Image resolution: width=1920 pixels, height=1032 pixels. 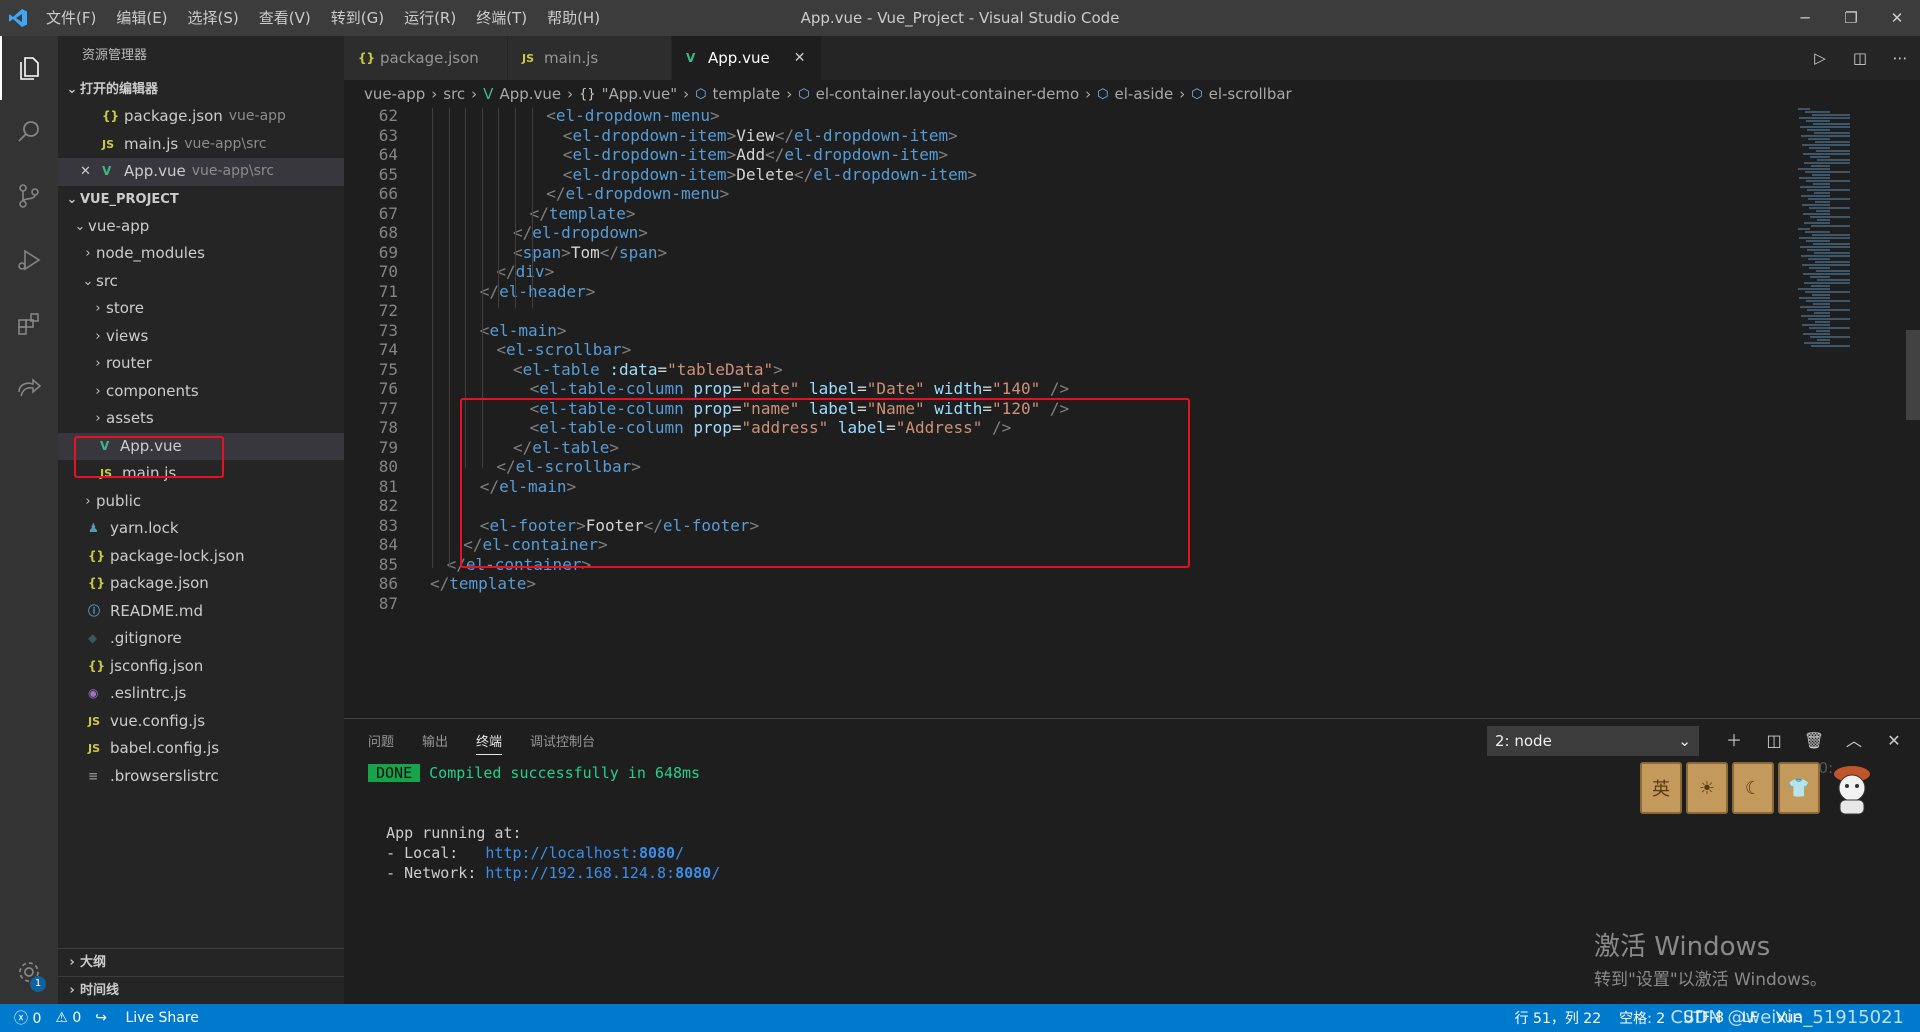 What do you see at coordinates (107, 171) in the screenshot?
I see `vue-icon: V` at bounding box center [107, 171].